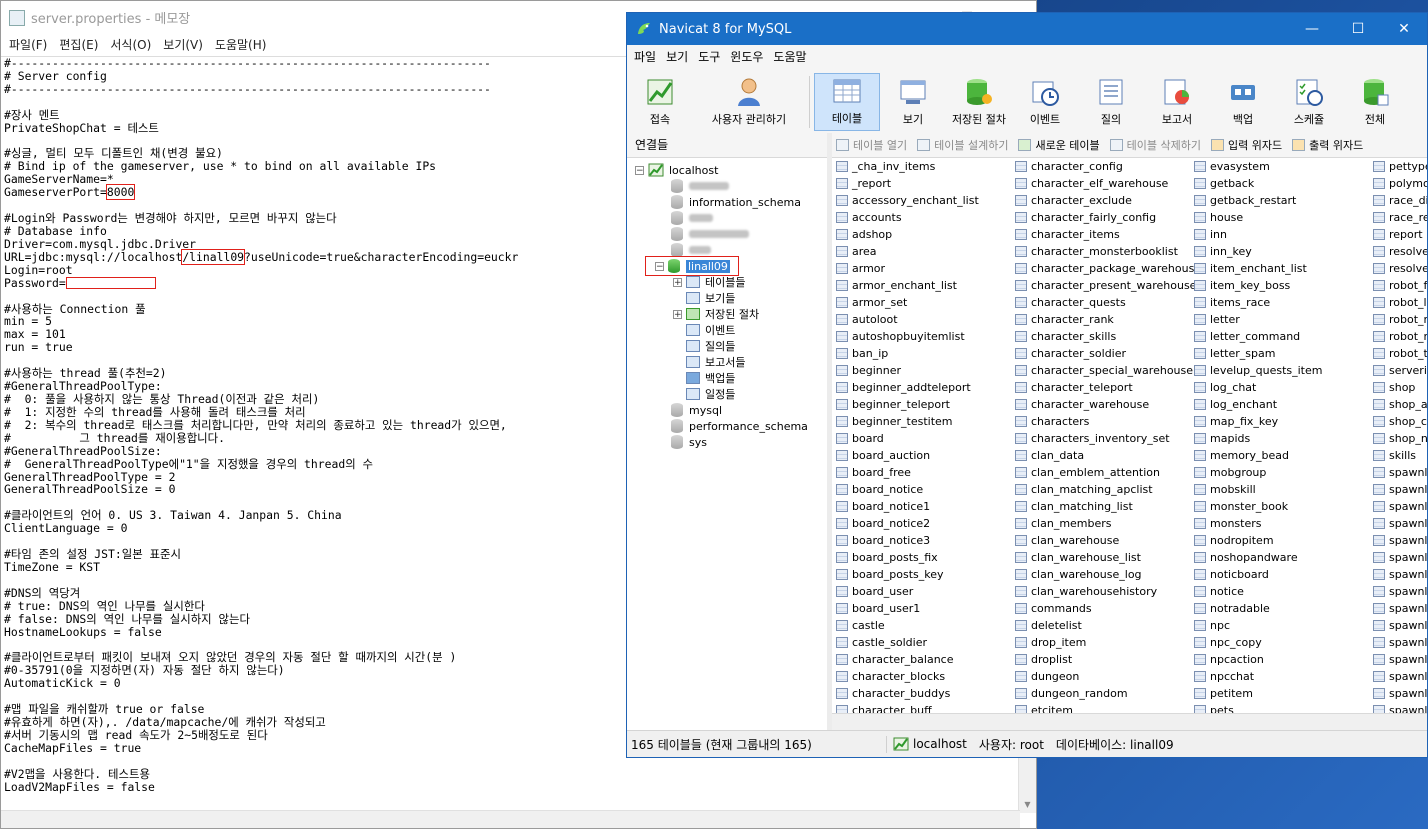 The image size is (1428, 829). I want to click on navicat-maximize-button: ☐, so click(1358, 29).